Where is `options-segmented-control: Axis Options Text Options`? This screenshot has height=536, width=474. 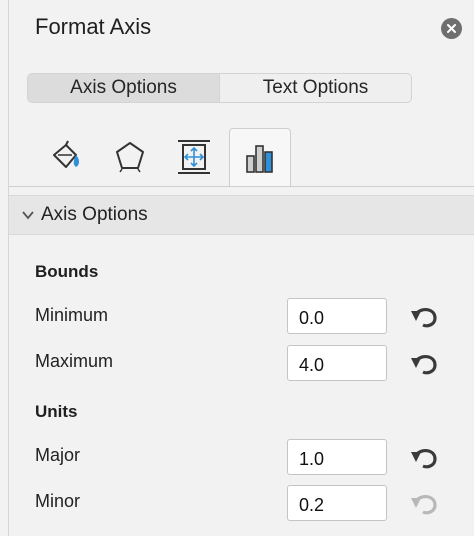
options-segmented-control: Axis Options Text Options is located at coordinates (219, 88).